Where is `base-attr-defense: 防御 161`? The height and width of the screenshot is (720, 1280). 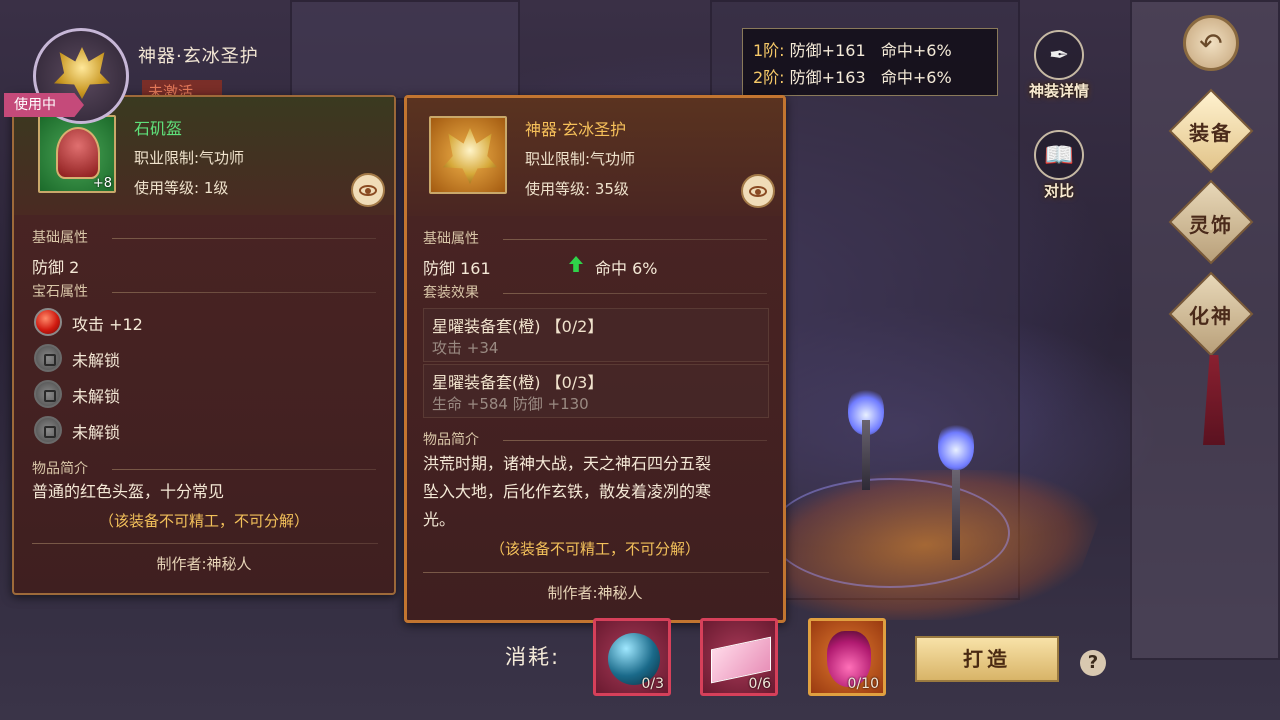
base-attr-defense: 防御 161 is located at coordinates (457, 268).